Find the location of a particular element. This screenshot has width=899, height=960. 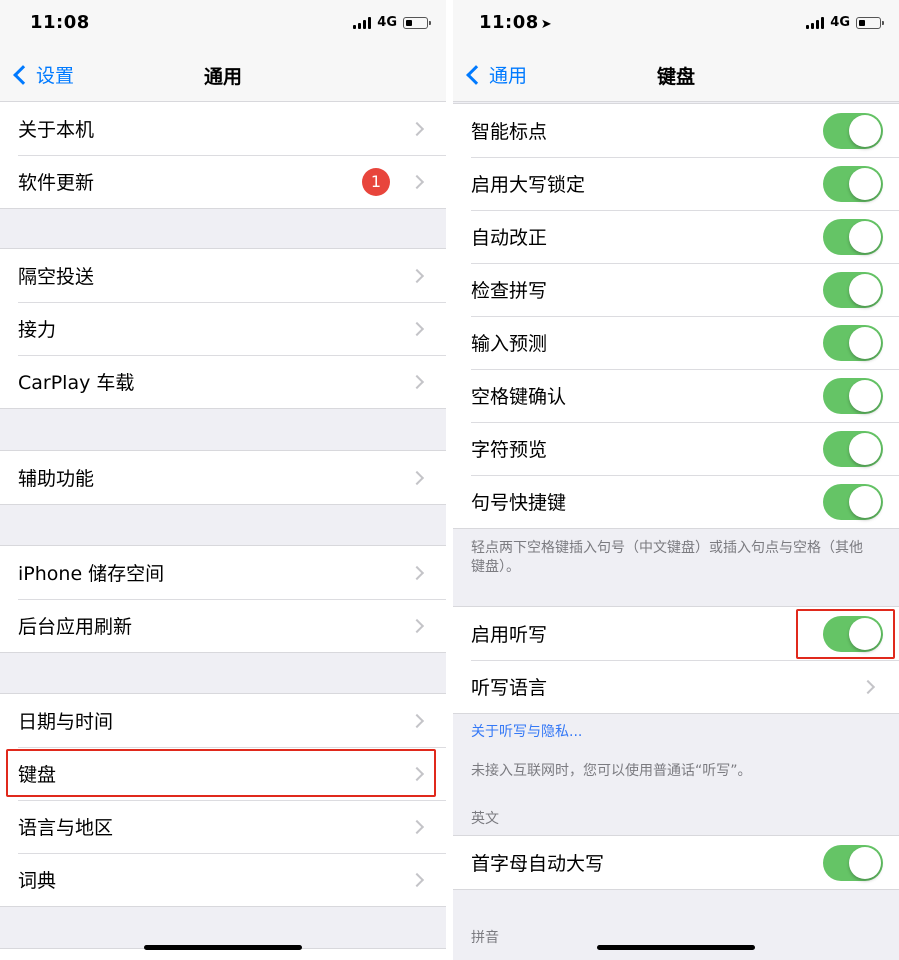

settings-group-regional: 日期与时间 键盘 语言与地区 词典 is located at coordinates (223, 800).